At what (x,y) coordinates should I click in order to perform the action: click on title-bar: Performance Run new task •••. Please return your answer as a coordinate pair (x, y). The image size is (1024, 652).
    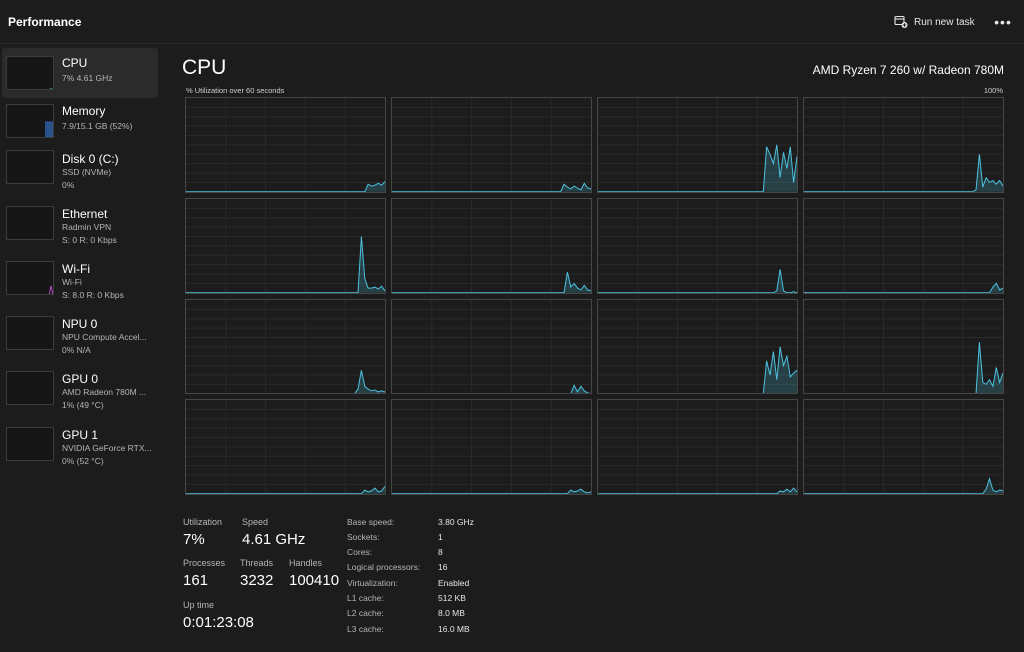
    Looking at the image, I should click on (512, 22).